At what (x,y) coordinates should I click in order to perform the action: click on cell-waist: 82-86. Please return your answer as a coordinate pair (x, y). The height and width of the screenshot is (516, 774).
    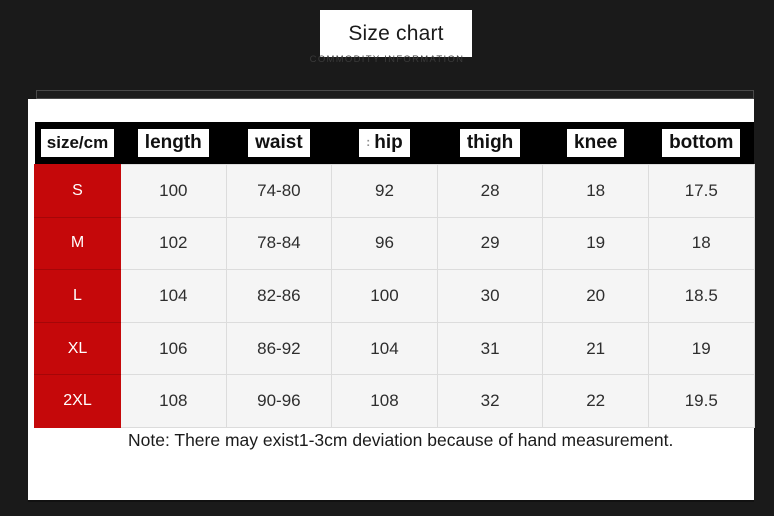
    Looking at the image, I should click on (279, 296).